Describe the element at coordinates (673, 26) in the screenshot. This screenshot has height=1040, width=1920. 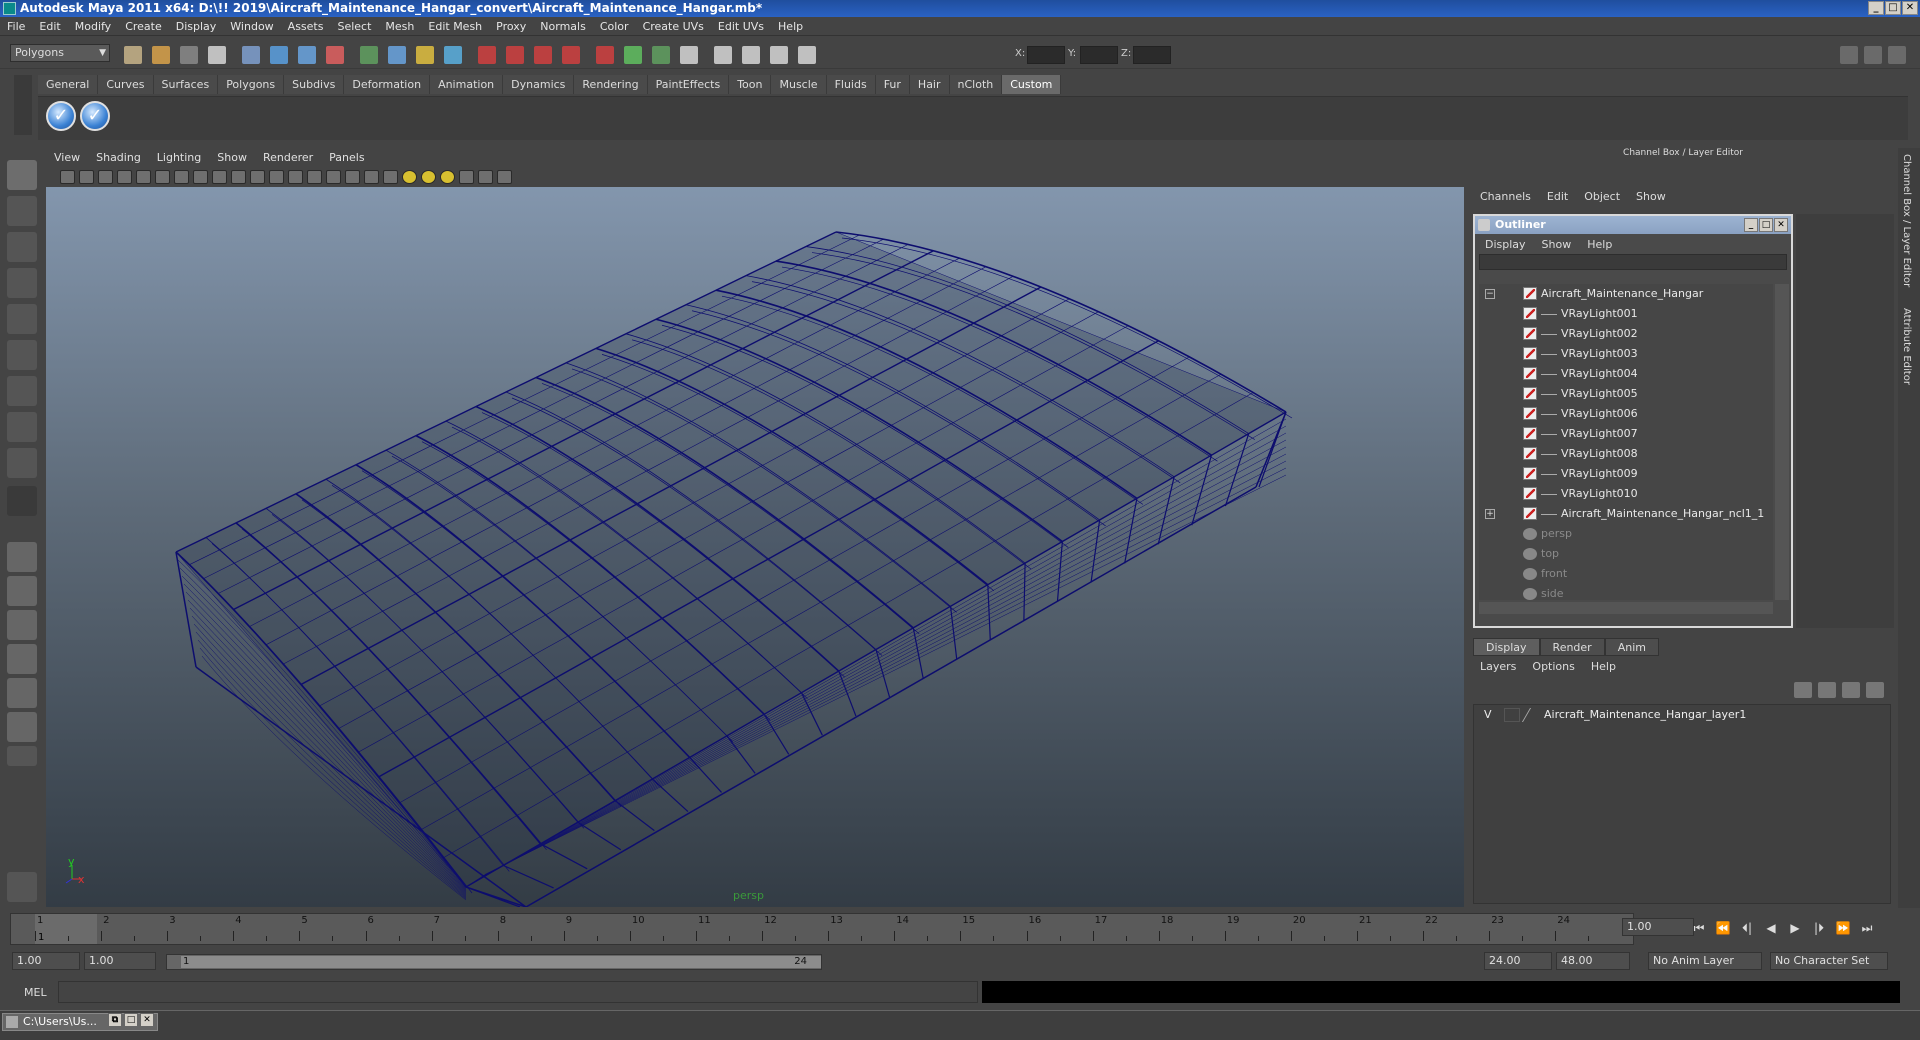
I see `menu-create-uvs: Create UVs` at that location.